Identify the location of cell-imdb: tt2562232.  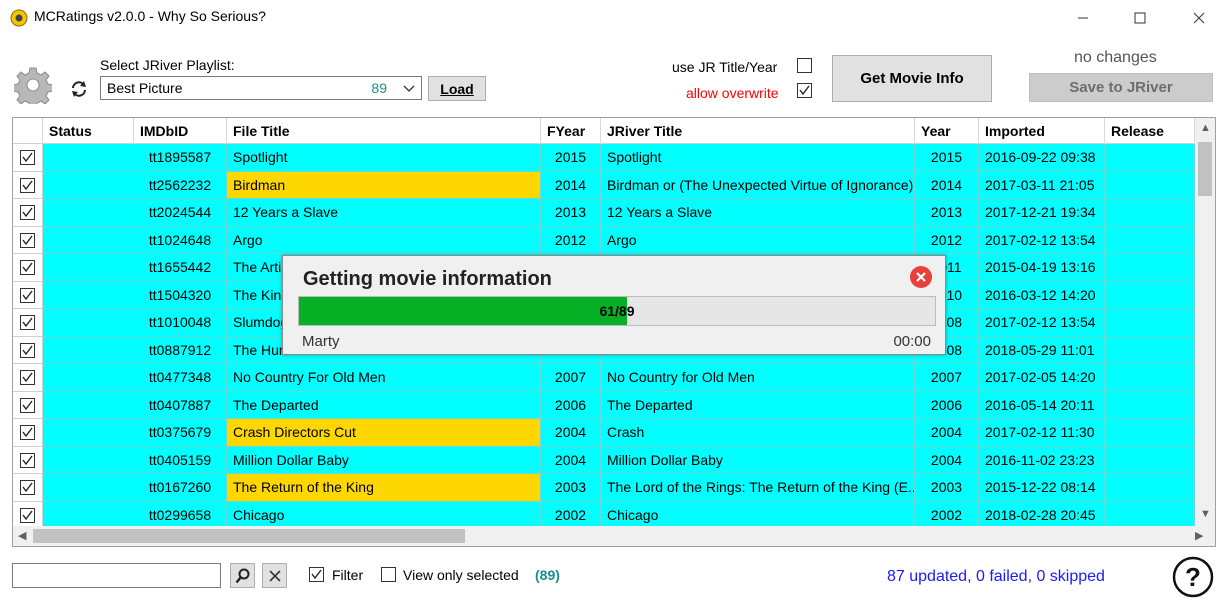
(180, 185).